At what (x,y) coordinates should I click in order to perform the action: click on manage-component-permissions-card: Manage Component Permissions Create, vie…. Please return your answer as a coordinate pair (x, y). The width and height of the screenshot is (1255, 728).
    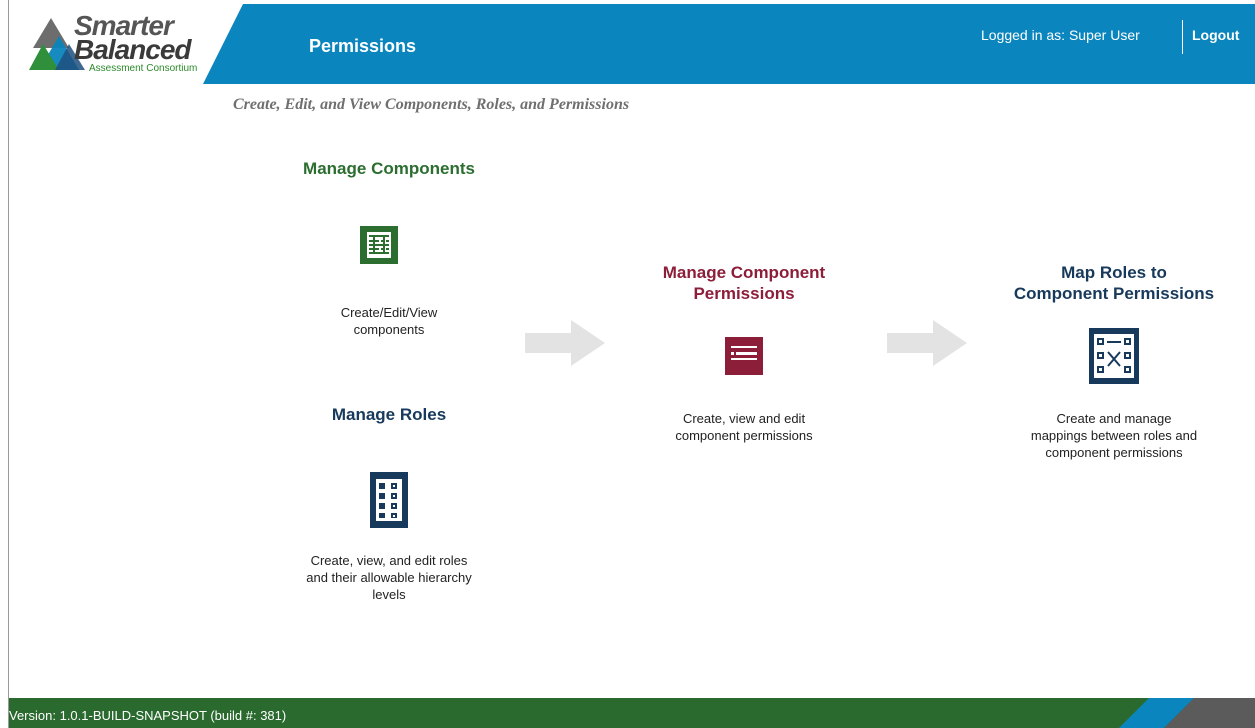
    Looking at the image, I should click on (744, 362).